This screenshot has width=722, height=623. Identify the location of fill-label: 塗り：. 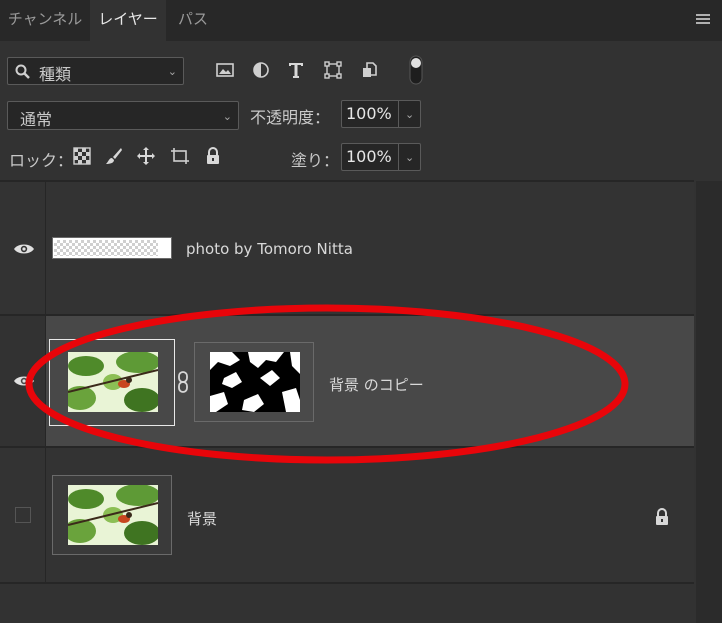
(315, 160).